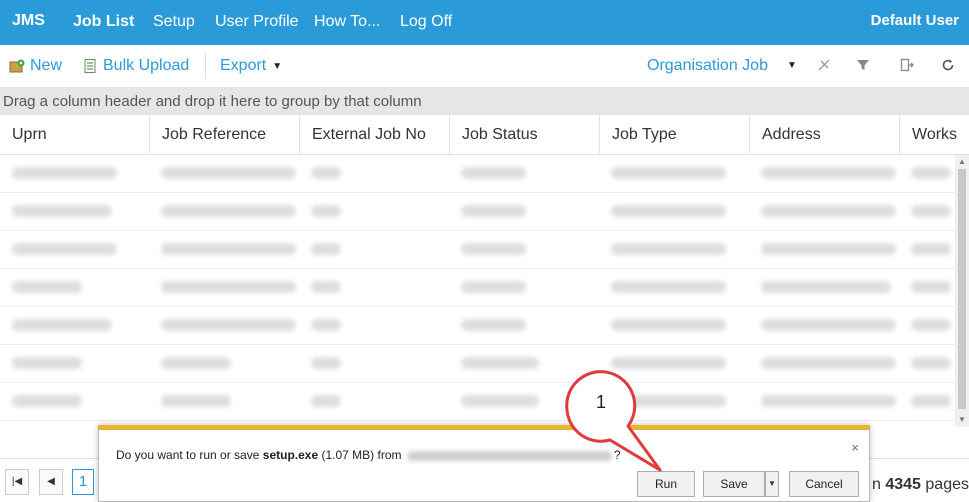  Describe the element at coordinates (903, 484) in the screenshot. I see `pager-total-pages: 4345` at that location.